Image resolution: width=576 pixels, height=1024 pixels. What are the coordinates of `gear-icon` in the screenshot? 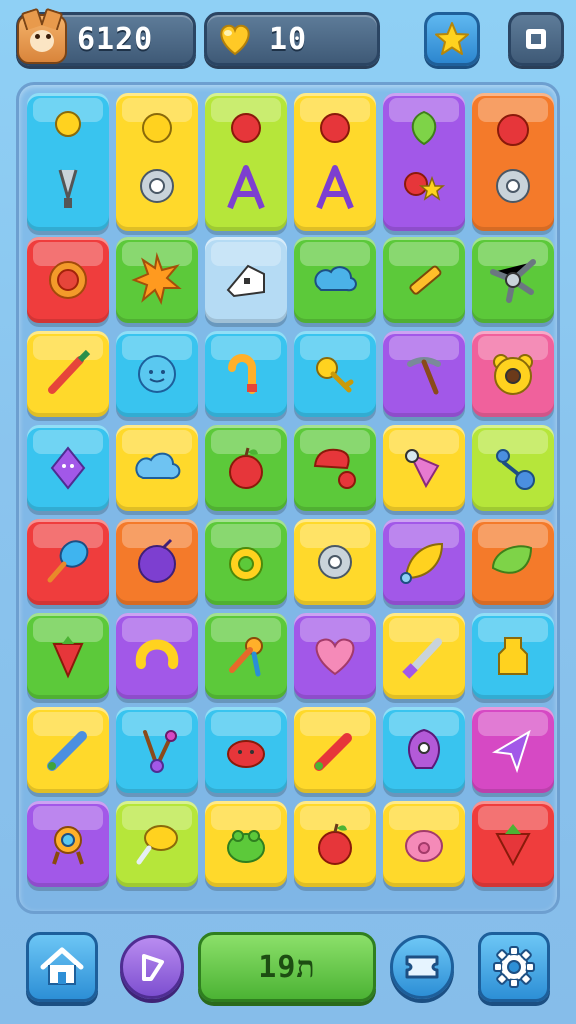 It's located at (335, 562).